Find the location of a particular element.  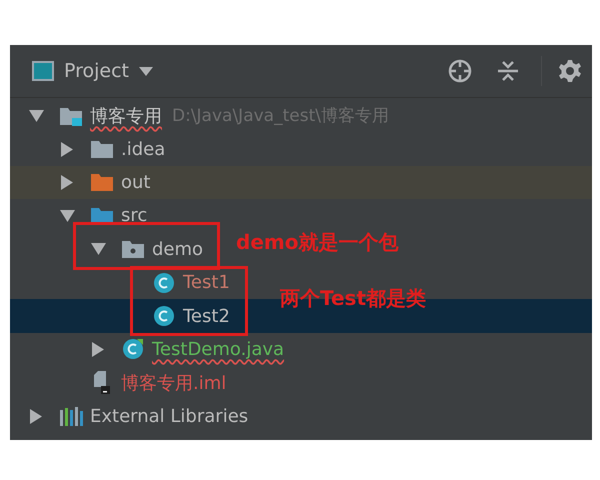

item-label: External Libraries is located at coordinates (169, 416).